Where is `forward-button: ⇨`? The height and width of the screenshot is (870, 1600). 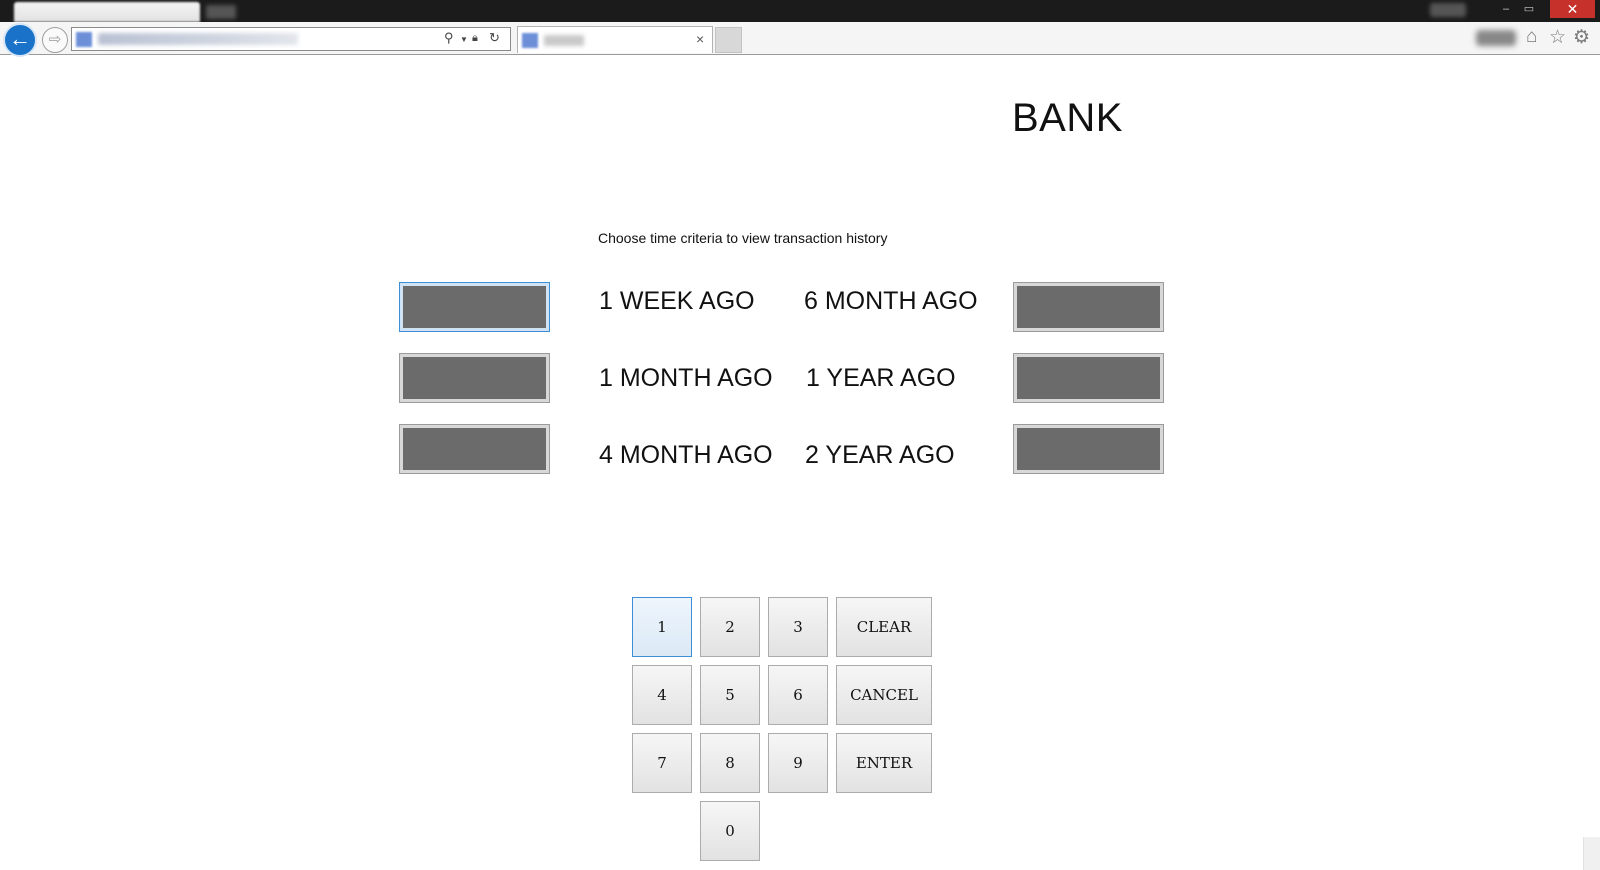 forward-button: ⇨ is located at coordinates (55, 40).